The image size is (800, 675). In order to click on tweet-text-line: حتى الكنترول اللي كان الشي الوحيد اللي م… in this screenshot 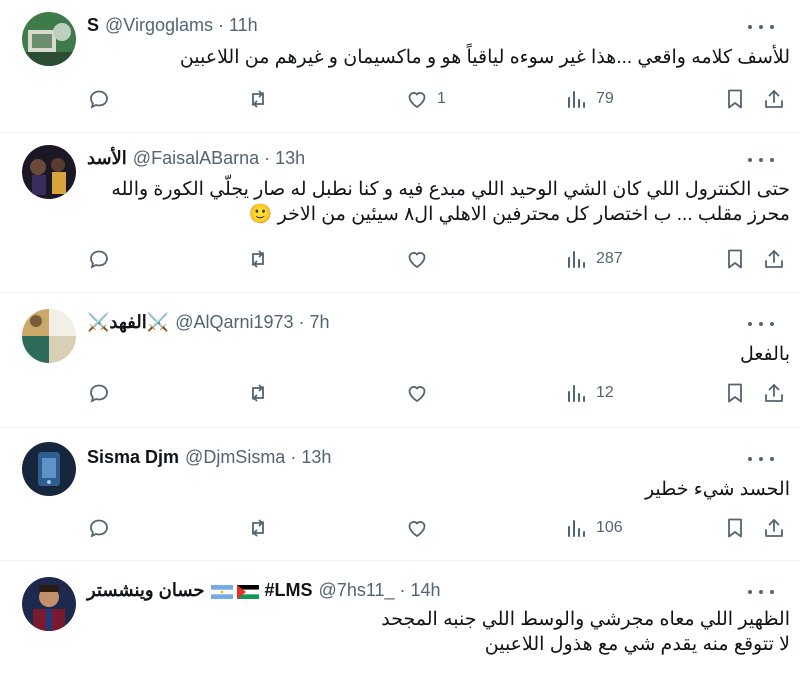, I will do `click(450, 189)`.